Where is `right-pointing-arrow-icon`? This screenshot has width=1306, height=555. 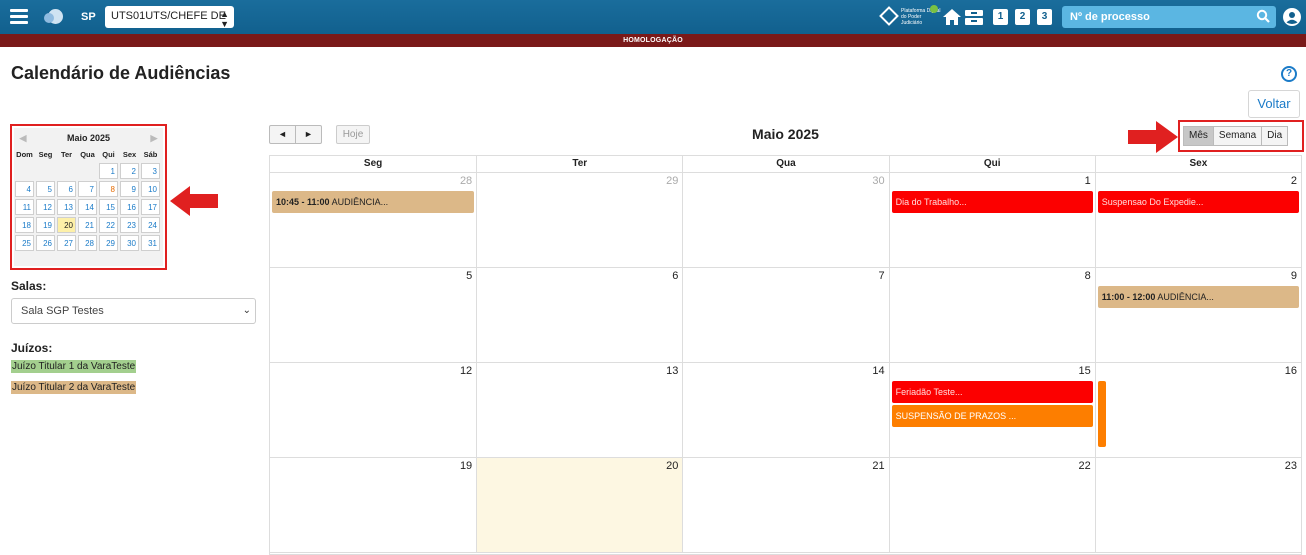 right-pointing-arrow-icon is located at coordinates (1153, 137).